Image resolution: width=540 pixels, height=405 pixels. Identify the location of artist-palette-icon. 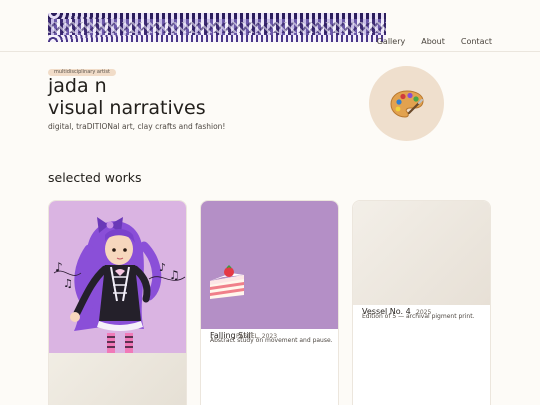
(407, 104).